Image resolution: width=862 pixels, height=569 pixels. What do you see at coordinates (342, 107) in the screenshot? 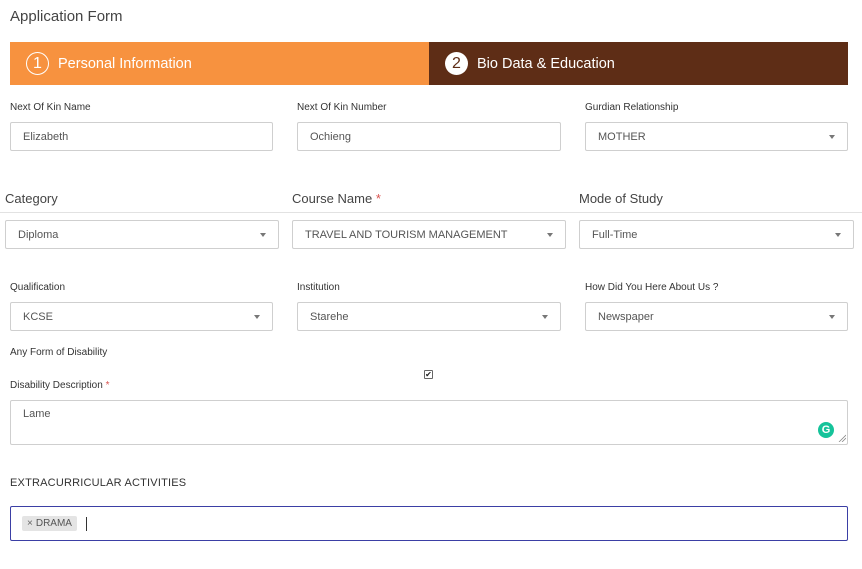
I see `next-of-kin-number-label: Next Of Kin Number` at bounding box center [342, 107].